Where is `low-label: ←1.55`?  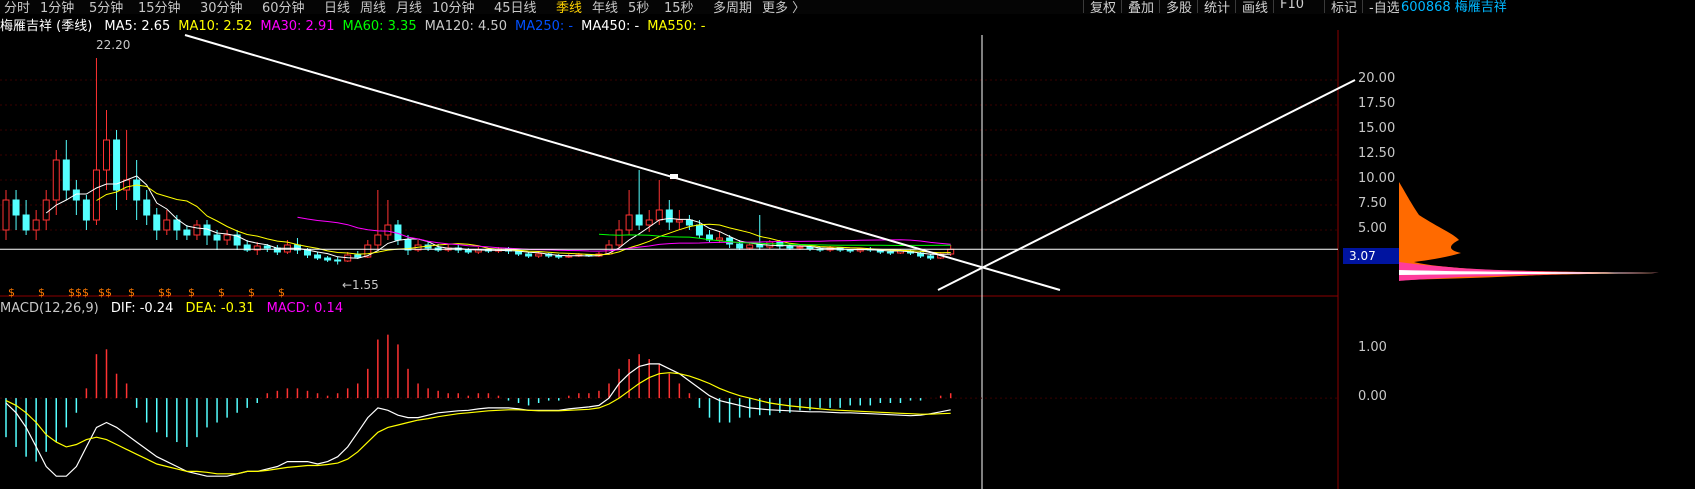
low-label: ←1.55 is located at coordinates (360, 285).